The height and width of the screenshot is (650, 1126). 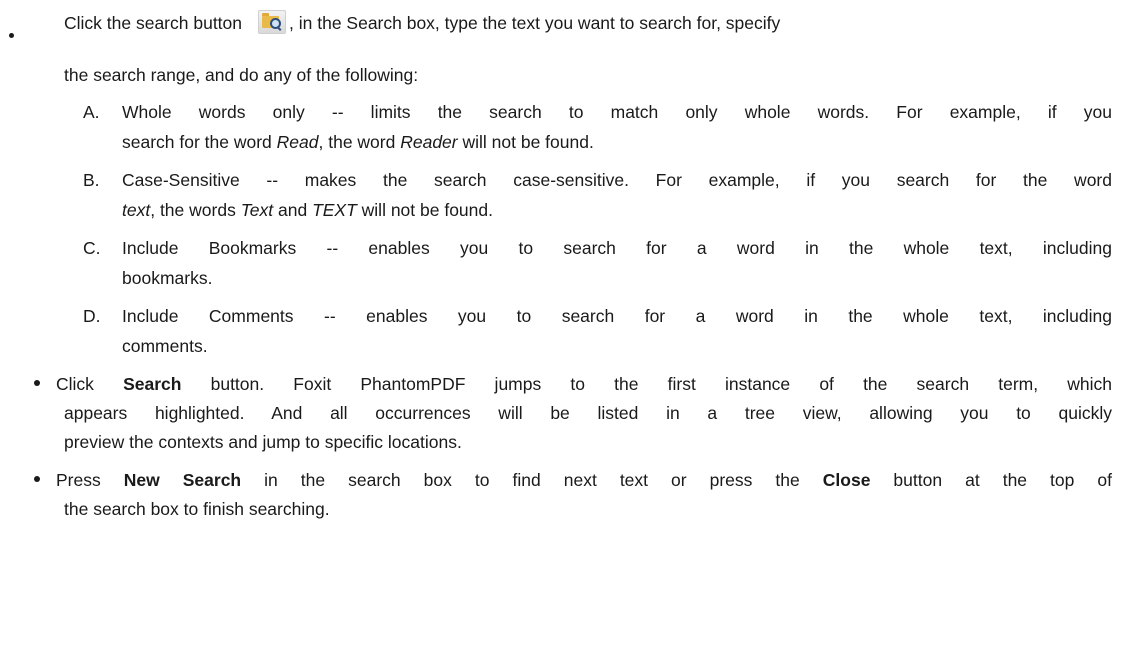 I want to click on option-c-line2: bookmarks., so click(x=167, y=278).